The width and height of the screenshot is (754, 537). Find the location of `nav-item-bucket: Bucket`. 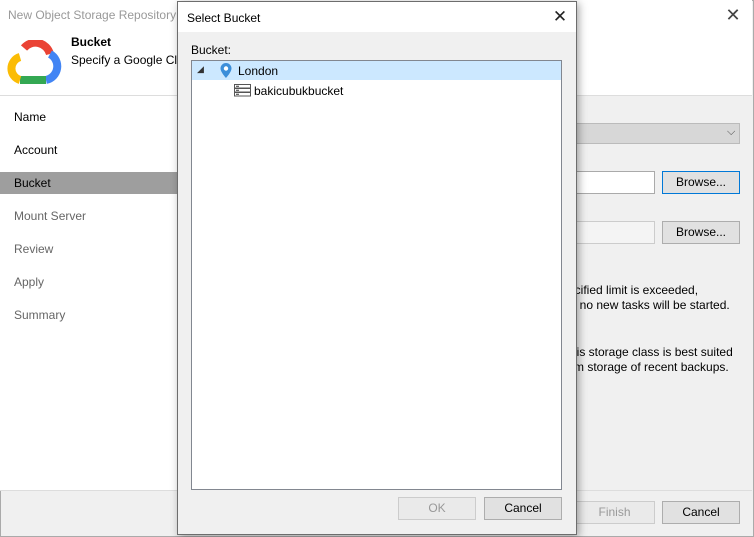

nav-item-bucket: Bucket is located at coordinates (88, 183).